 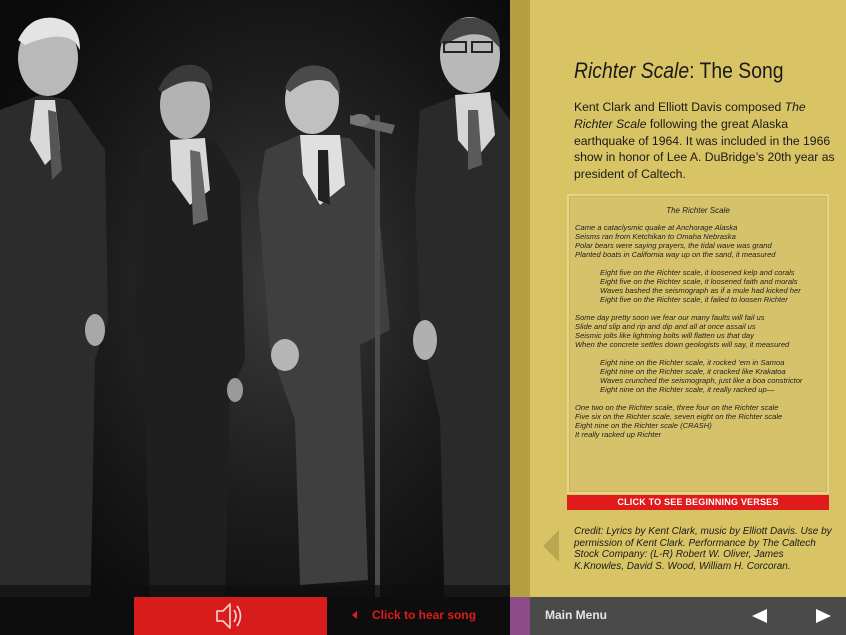 I want to click on see-beginning-verses-button: CLICK TO SEE BEGINNING VERSES, so click(x=698, y=502).